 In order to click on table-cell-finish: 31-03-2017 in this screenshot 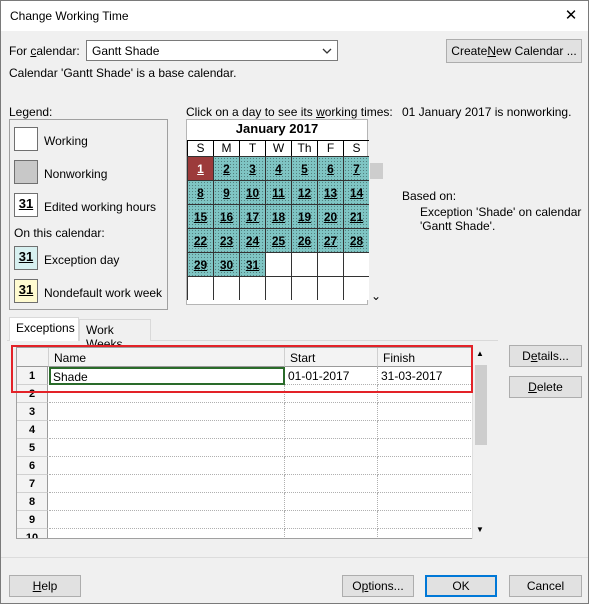, I will do `click(425, 376)`.